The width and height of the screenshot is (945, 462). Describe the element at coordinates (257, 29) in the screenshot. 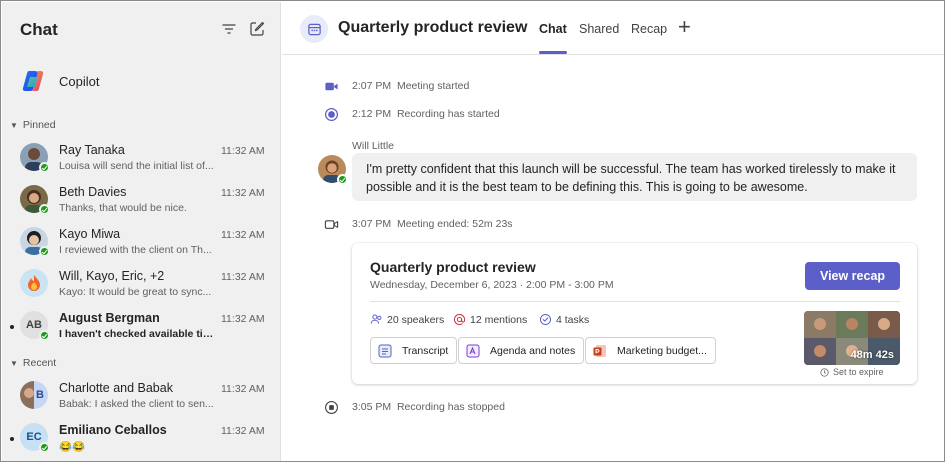

I see `new-chat-icon` at that location.